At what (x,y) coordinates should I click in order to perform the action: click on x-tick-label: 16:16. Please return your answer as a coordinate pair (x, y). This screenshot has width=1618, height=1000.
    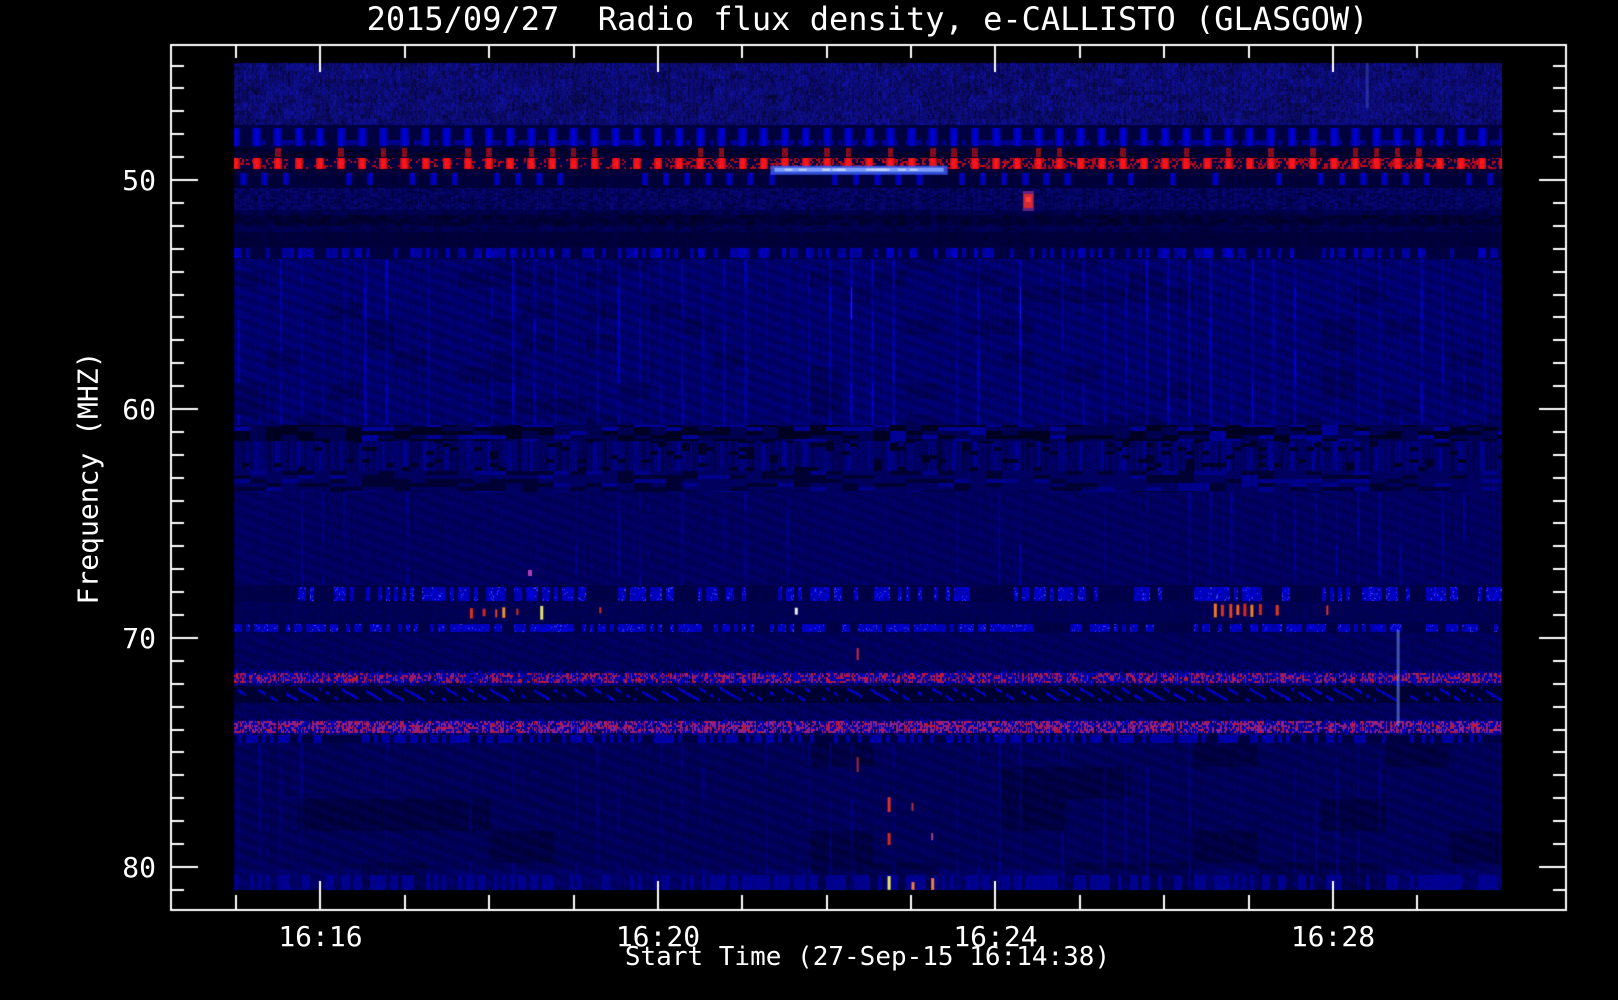
    Looking at the image, I should click on (320, 936).